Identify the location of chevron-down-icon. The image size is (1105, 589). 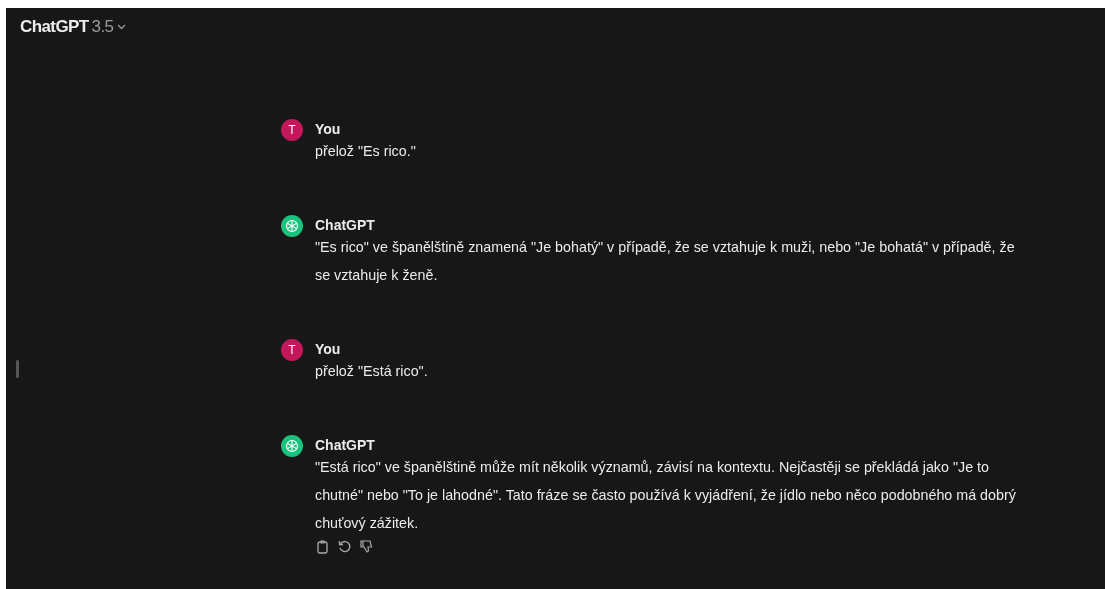
(122, 27).